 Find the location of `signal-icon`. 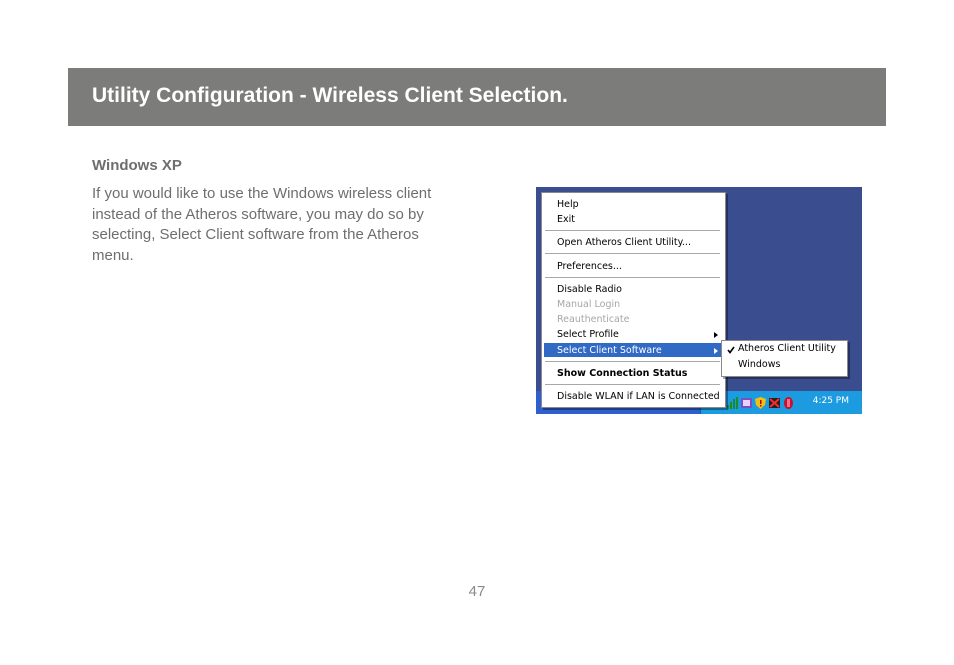

signal-icon is located at coordinates (732, 403).